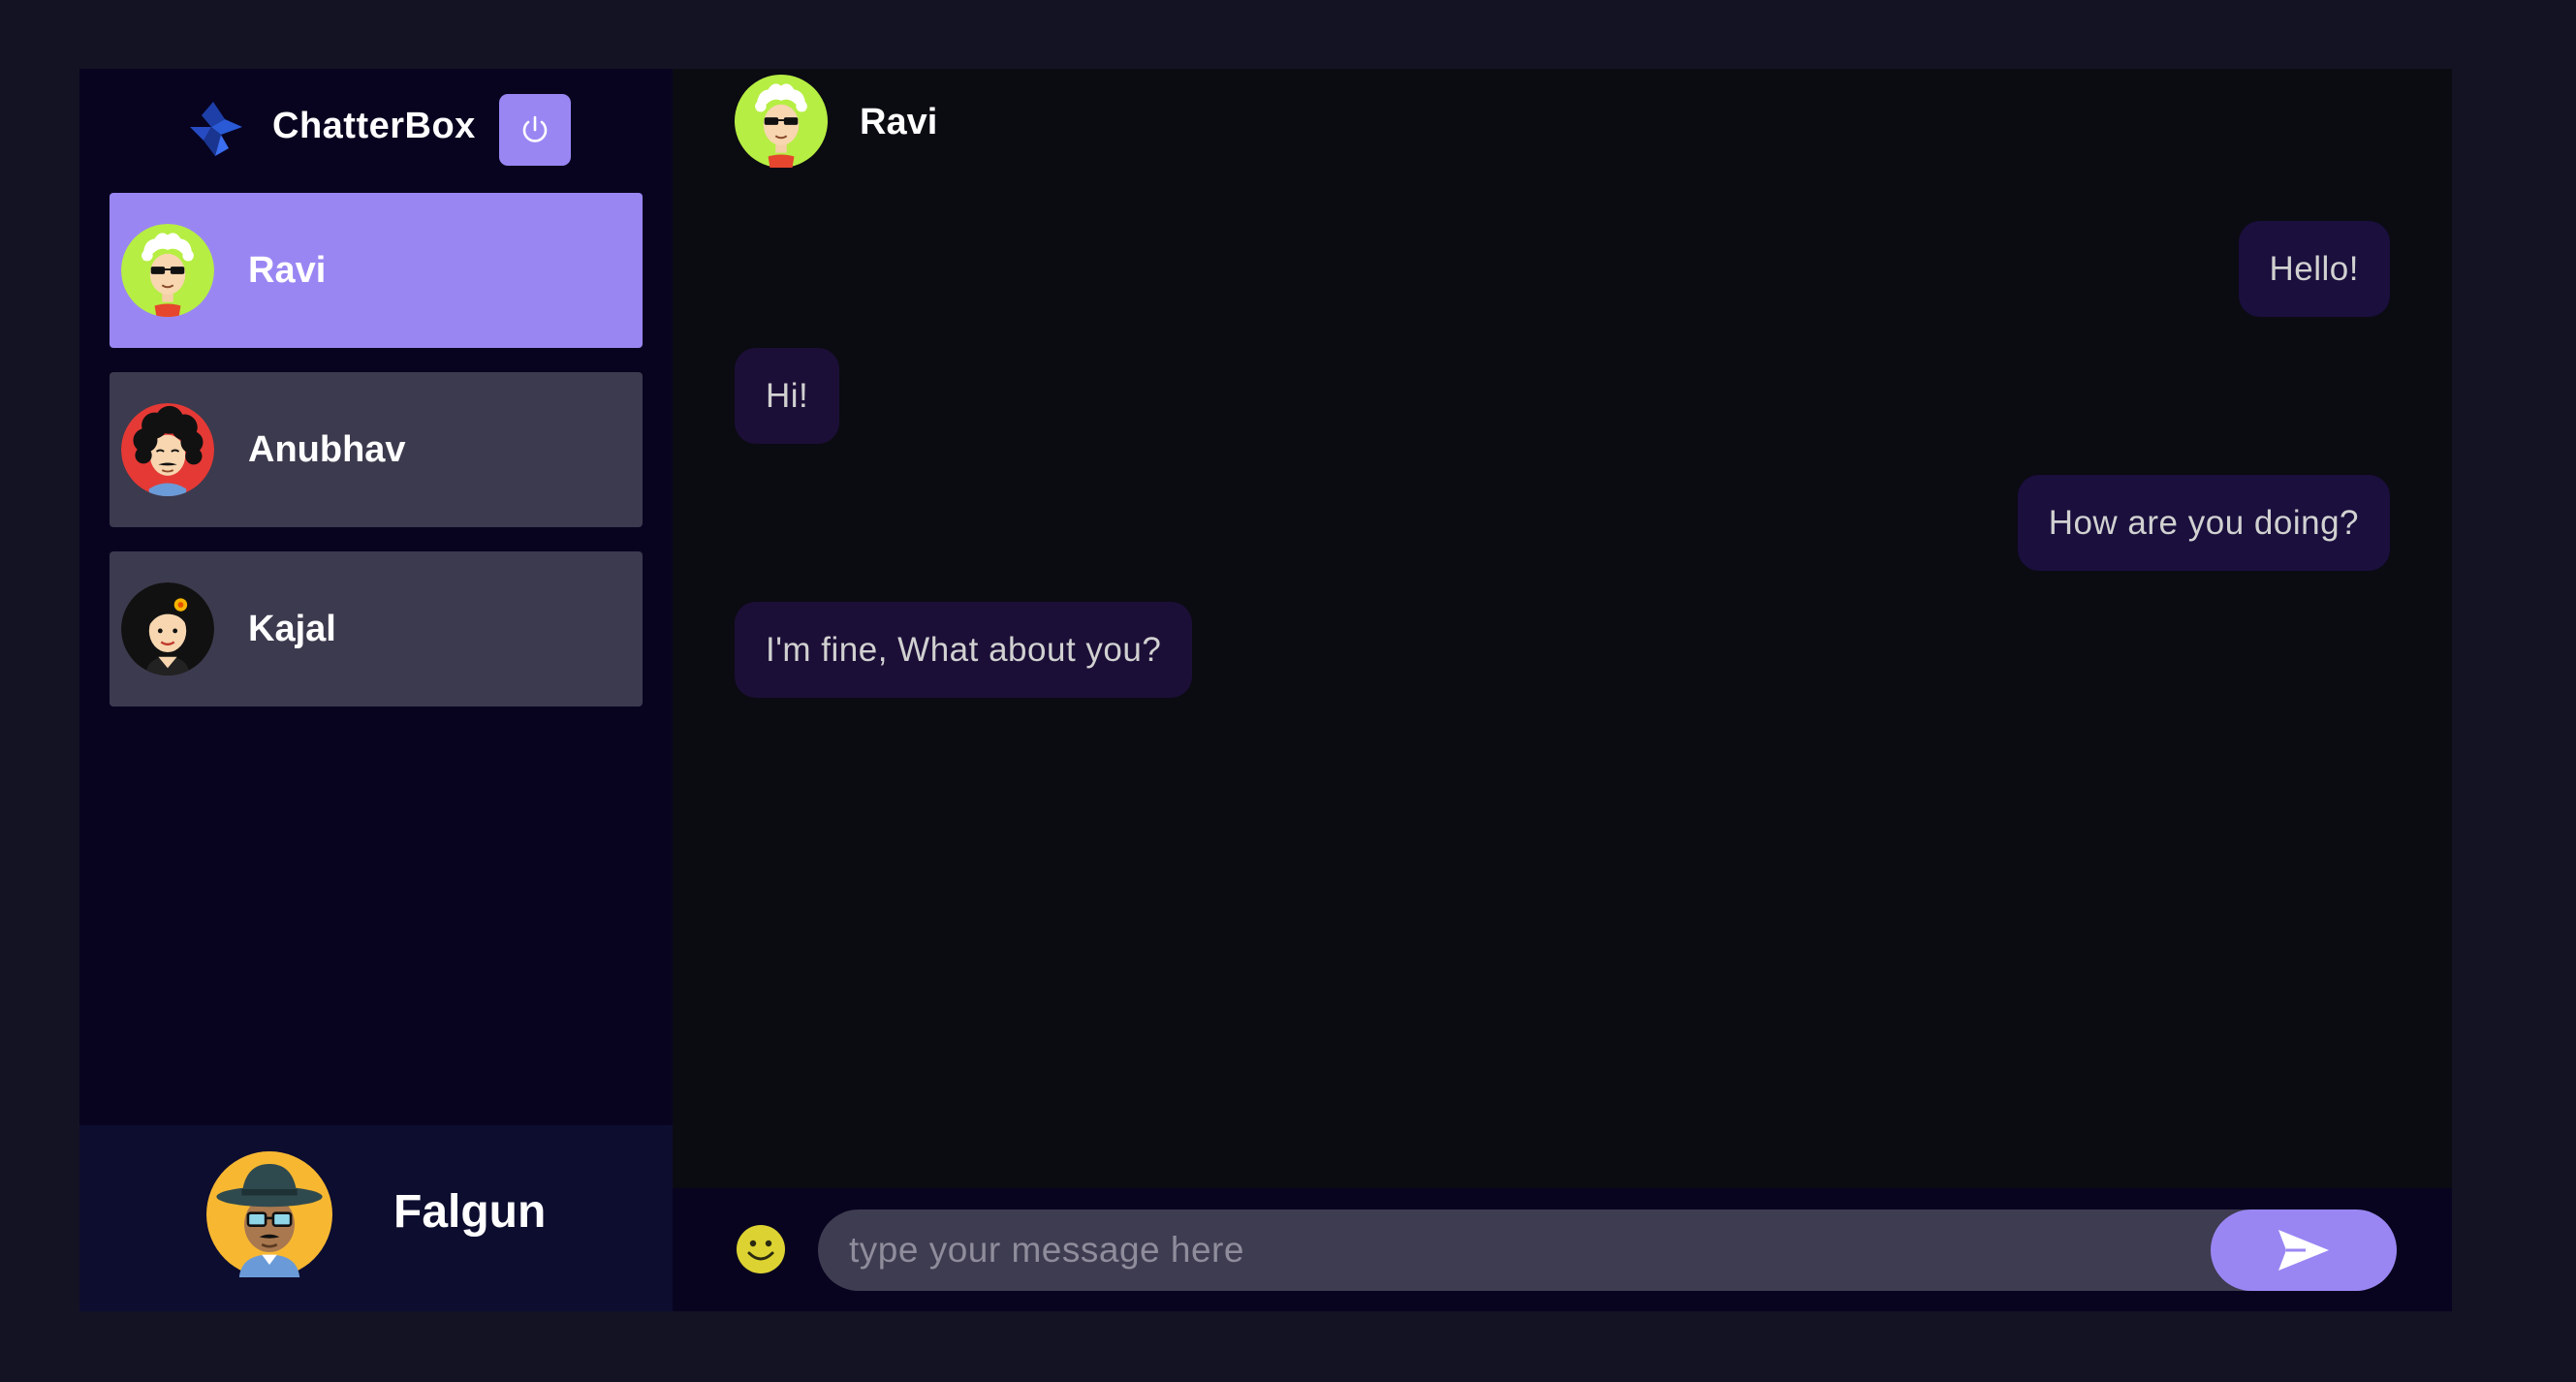 This screenshot has width=2576, height=1382. Describe the element at coordinates (374, 126) in the screenshot. I see `app-title: ChatterBox` at that location.